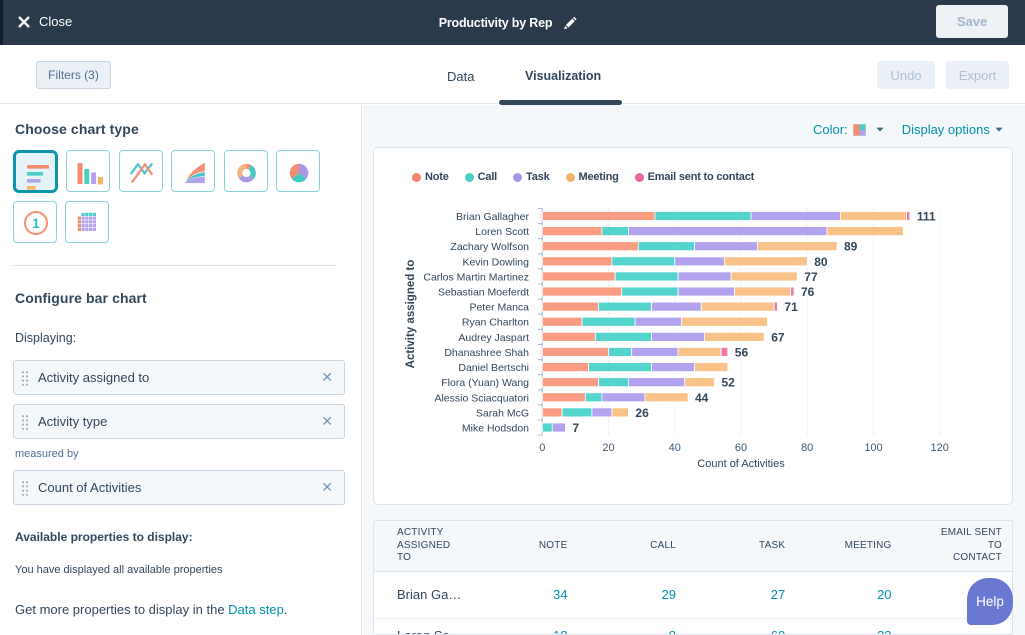 Image resolution: width=1025 pixels, height=635 pixels. I want to click on svg-text: 120, so click(940, 448).